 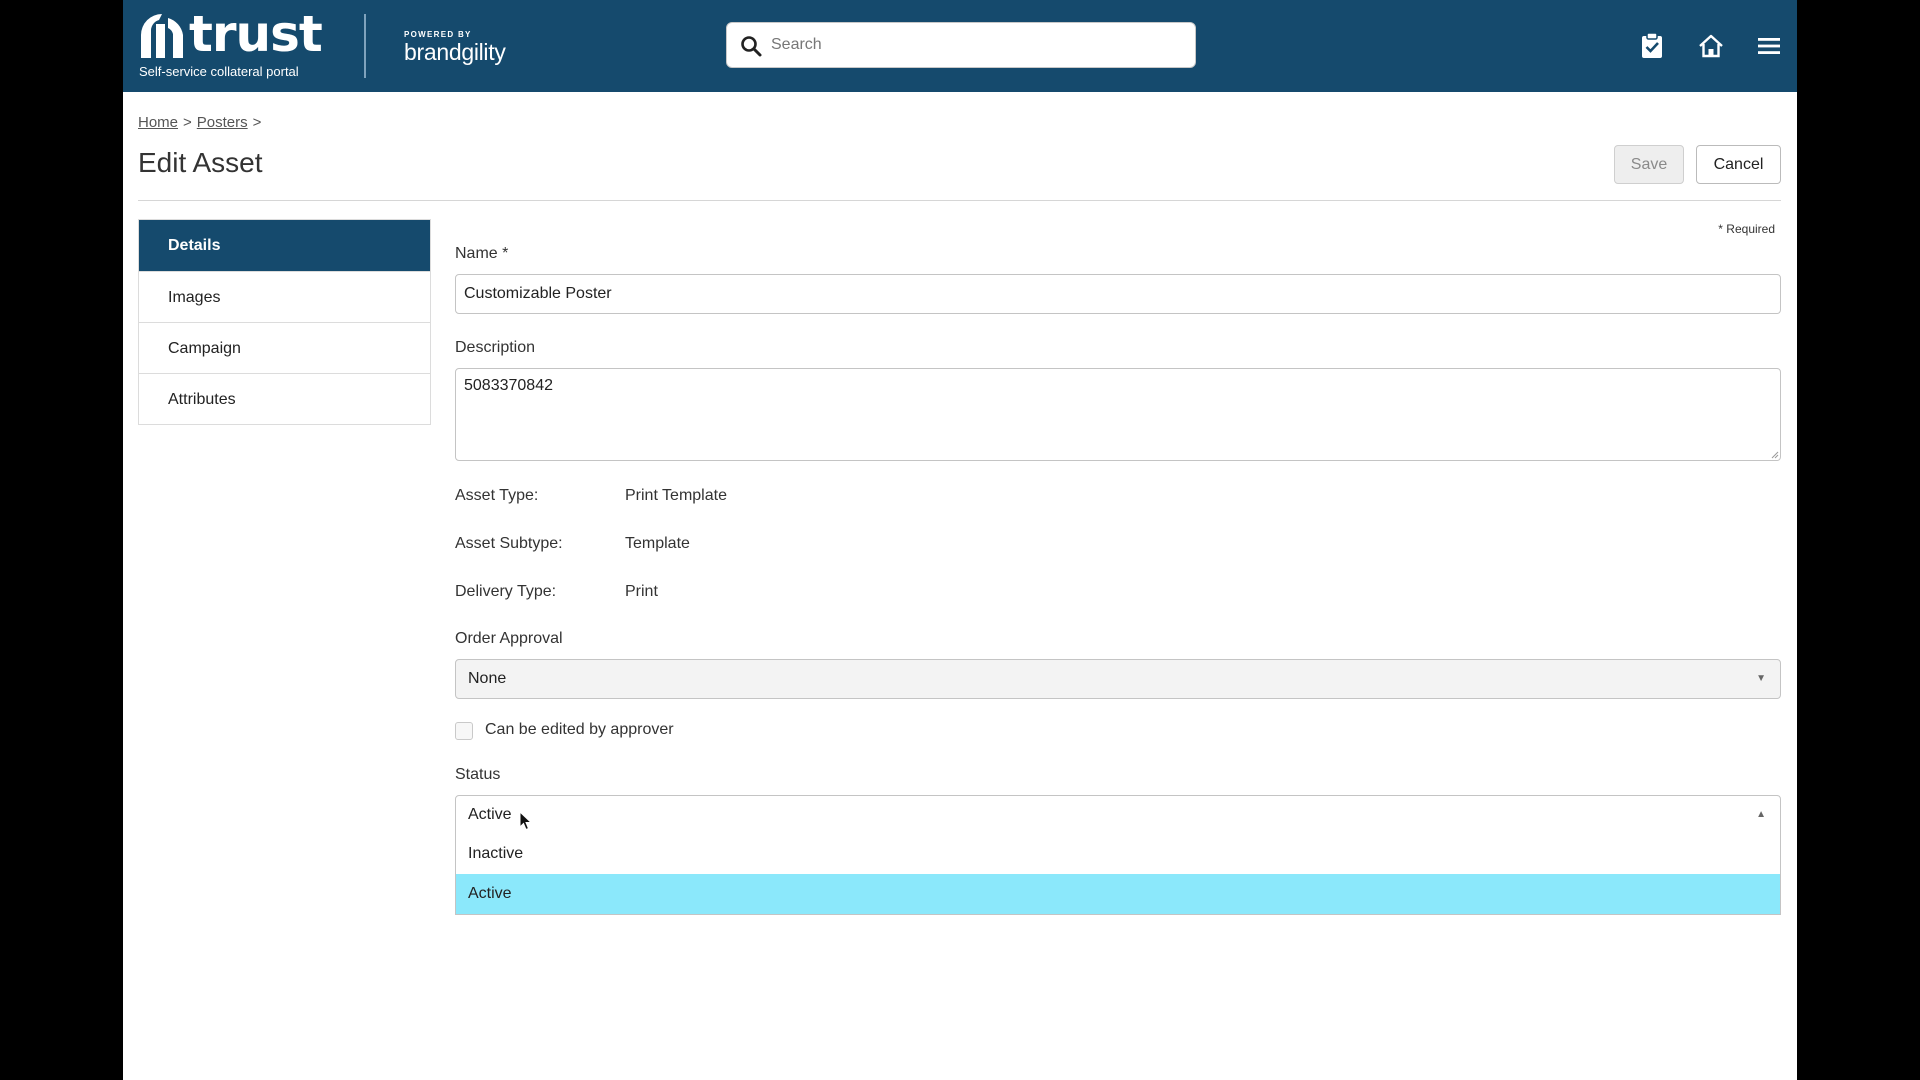 I want to click on breadcrumb-home-link: Home, so click(x=158, y=122).